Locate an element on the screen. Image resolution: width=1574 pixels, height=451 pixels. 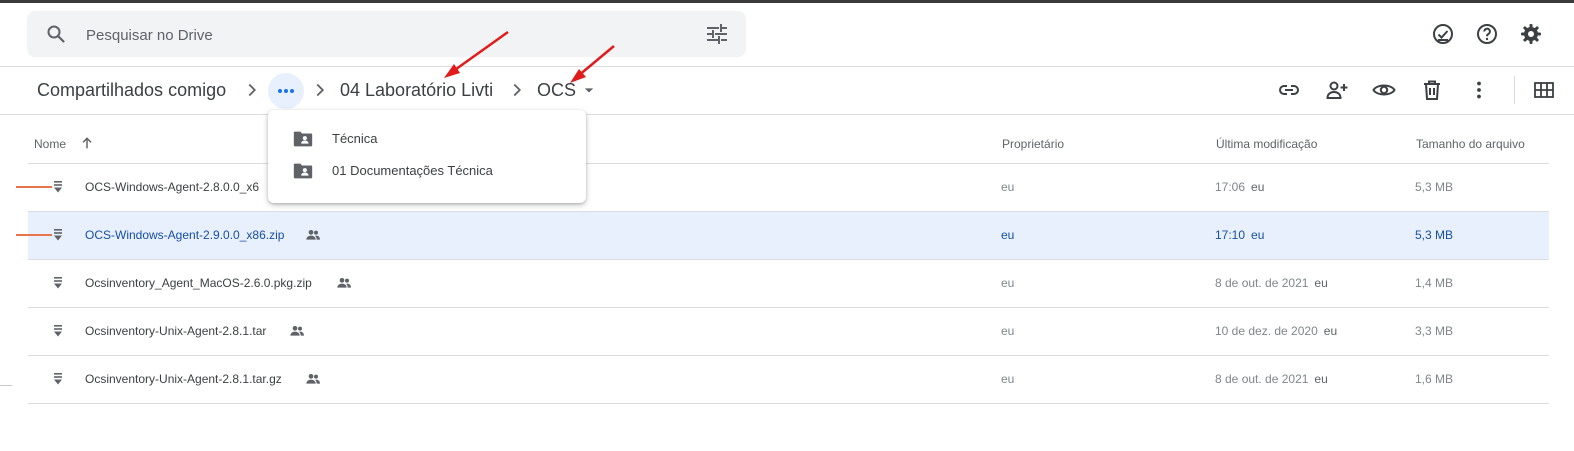
file-size: 3,3 MB is located at coordinates (1434, 331).